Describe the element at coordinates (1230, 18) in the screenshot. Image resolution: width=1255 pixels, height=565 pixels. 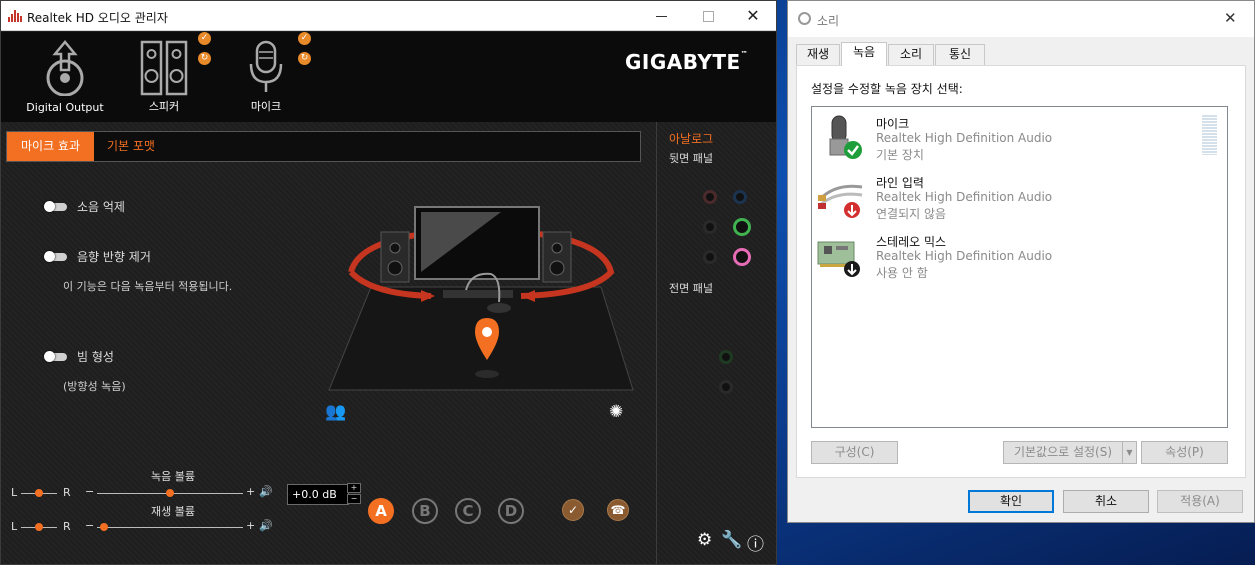
I see `close-icon: ✕` at that location.